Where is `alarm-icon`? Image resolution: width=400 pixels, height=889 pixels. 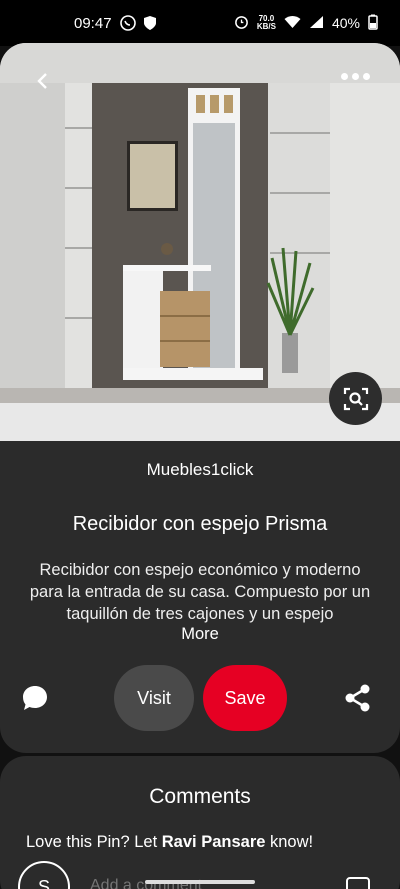
alarm-icon is located at coordinates (241, 23).